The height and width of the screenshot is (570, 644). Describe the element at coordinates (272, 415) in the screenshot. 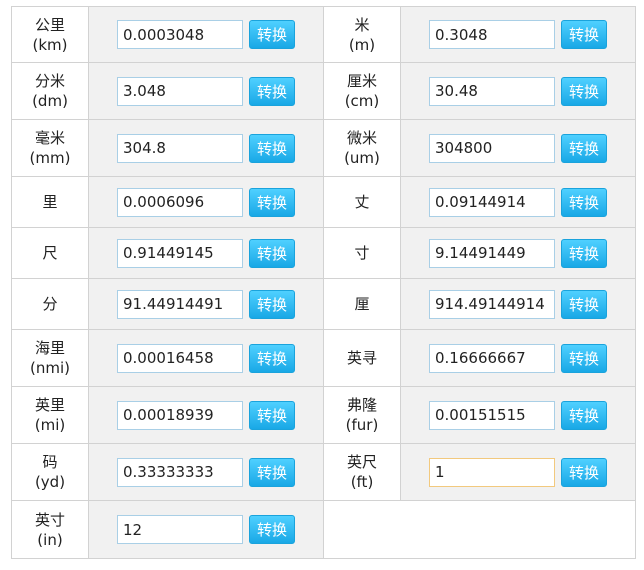

I see `mi-convert-button: 转换` at that location.